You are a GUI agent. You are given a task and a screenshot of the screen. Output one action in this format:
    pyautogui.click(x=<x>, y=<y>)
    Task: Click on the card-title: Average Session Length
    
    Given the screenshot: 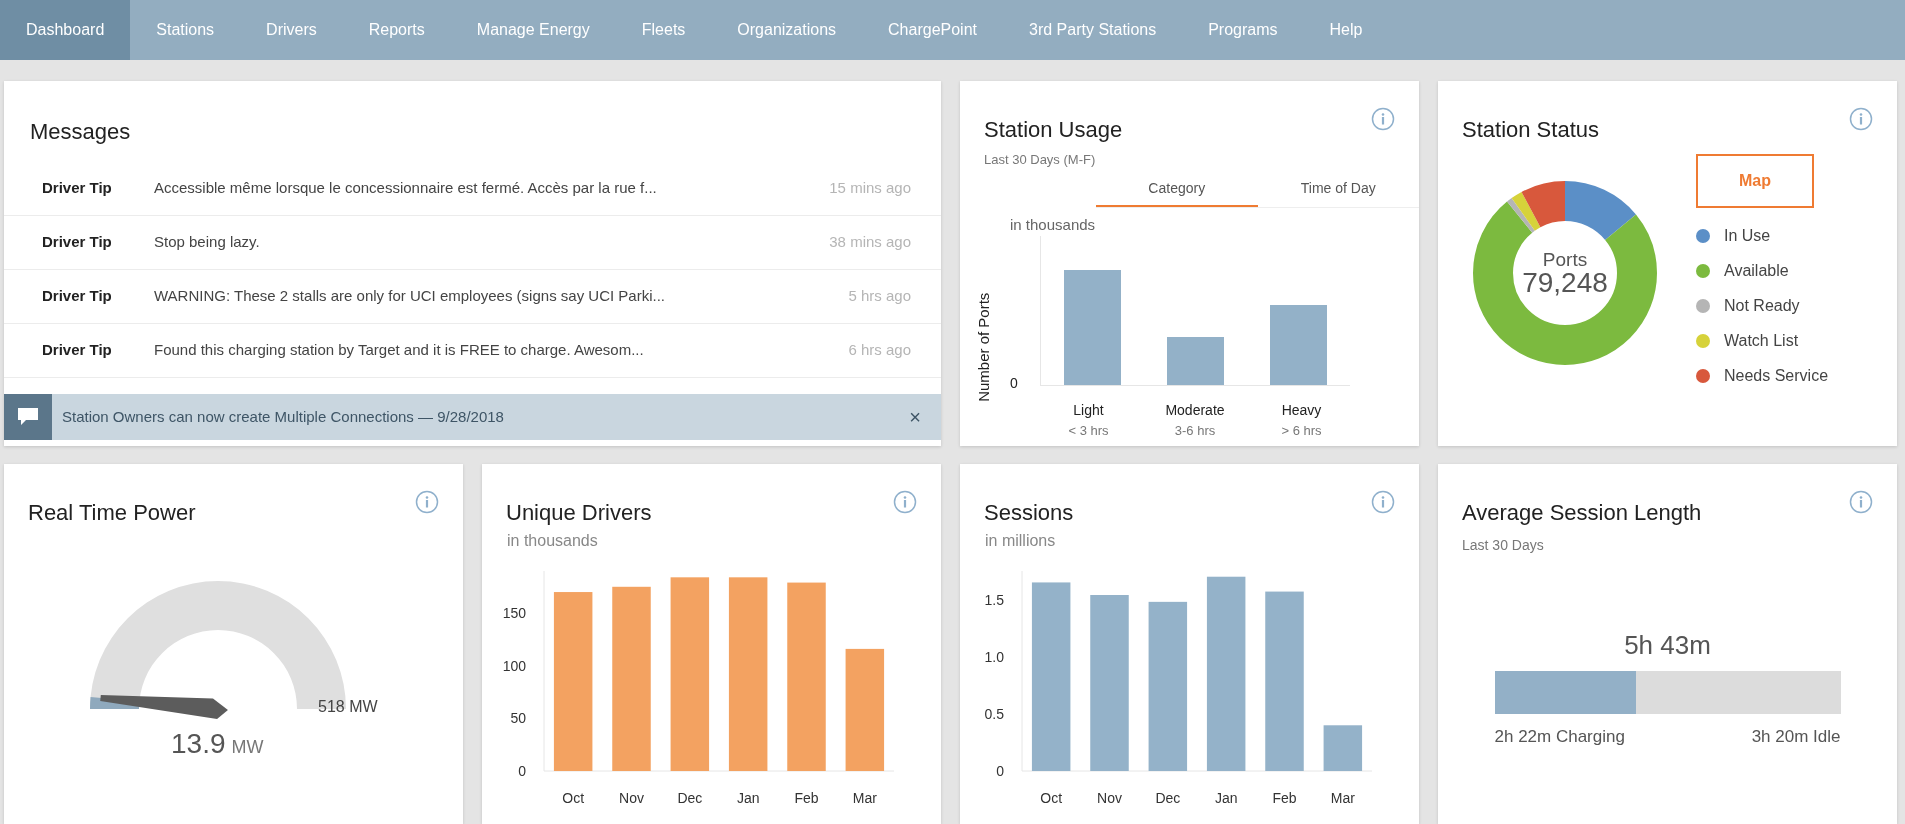 What is the action you would take?
    pyautogui.click(x=1582, y=513)
    